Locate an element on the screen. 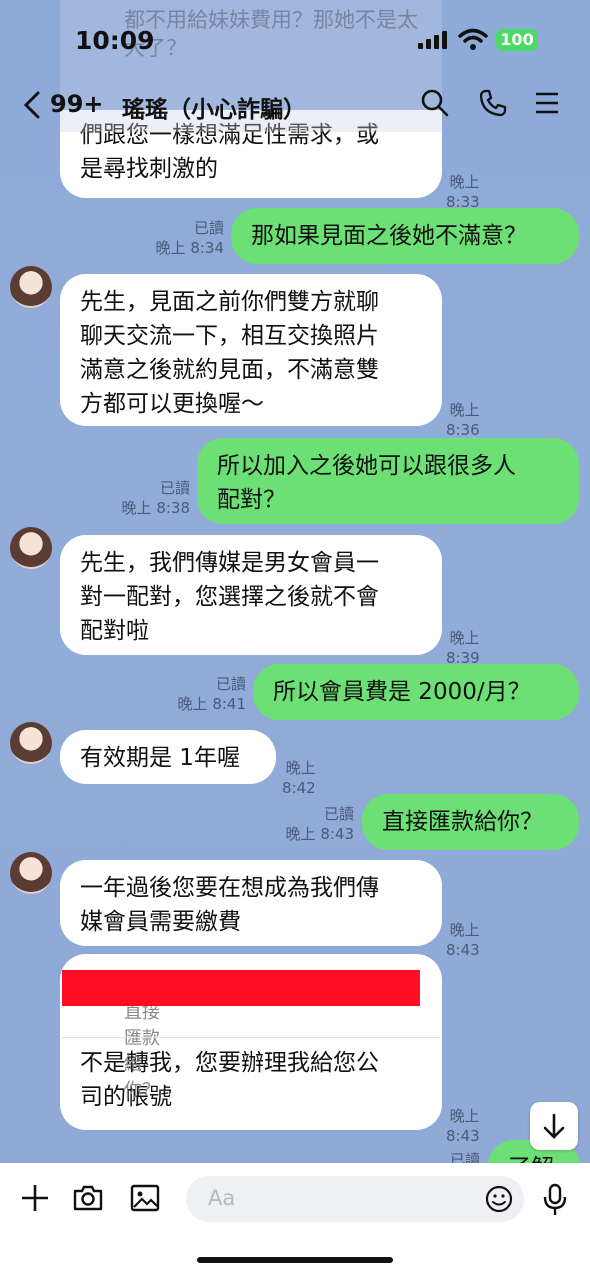 Image resolution: width=590 pixels, height=1280 pixels. message-time: 晚上 8:42 is located at coordinates (299, 778).